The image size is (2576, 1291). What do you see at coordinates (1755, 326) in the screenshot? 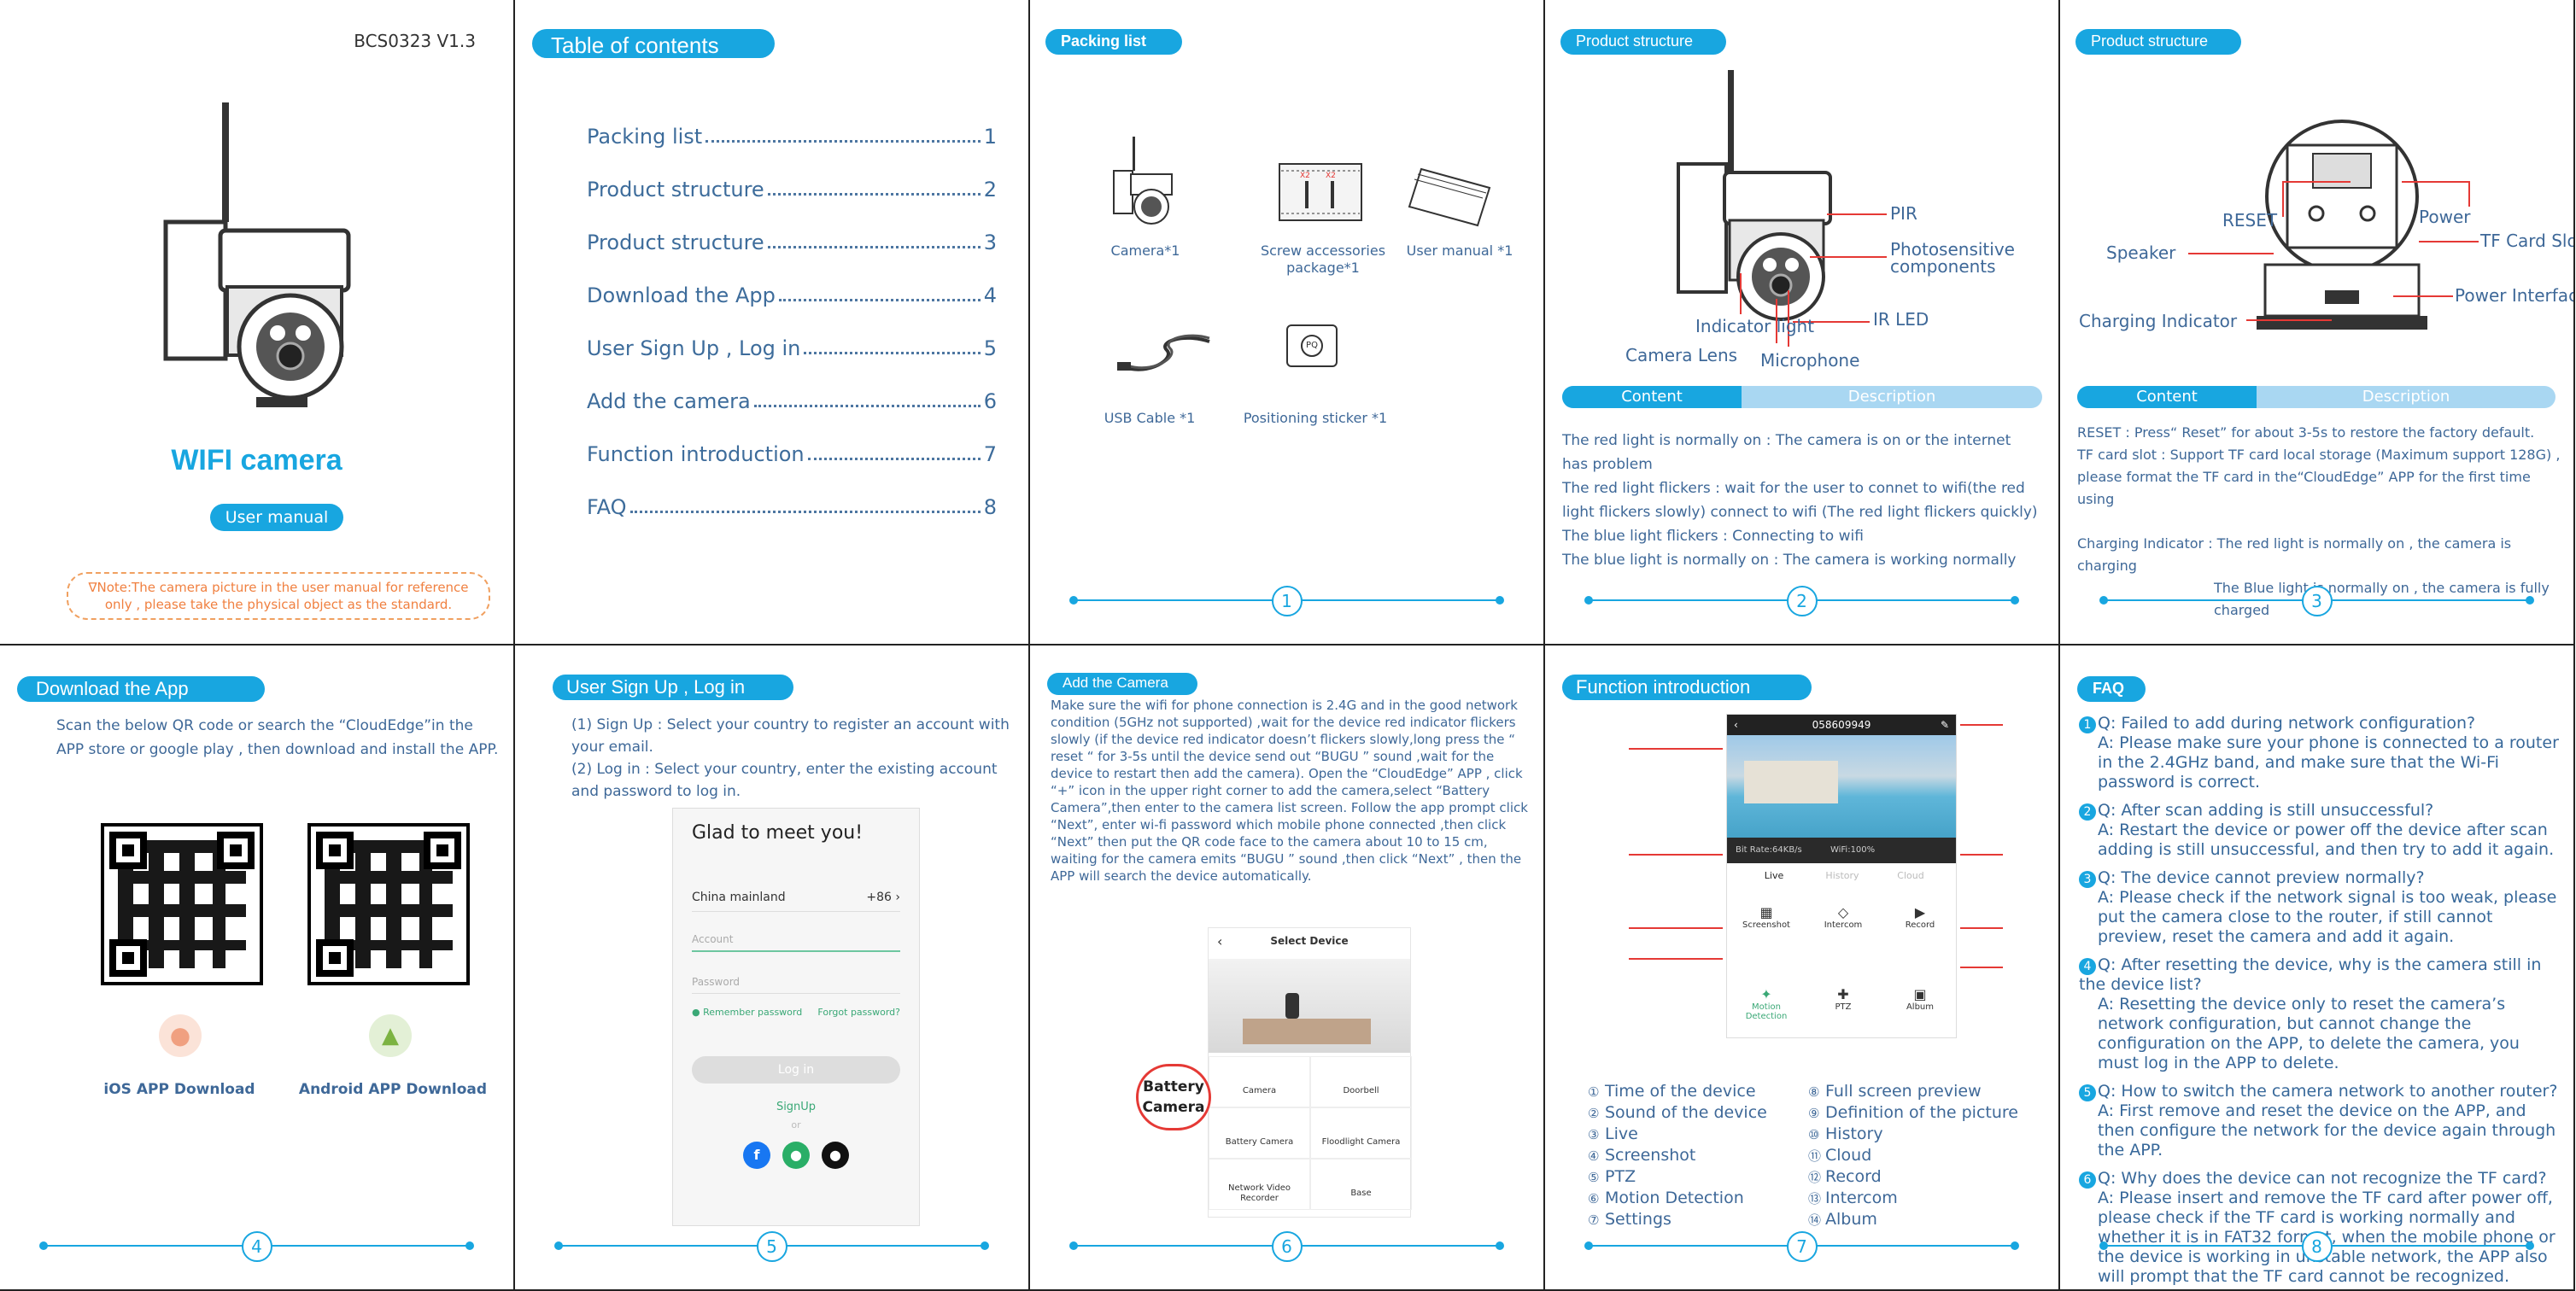
I see `part-label: Indicator light` at bounding box center [1755, 326].